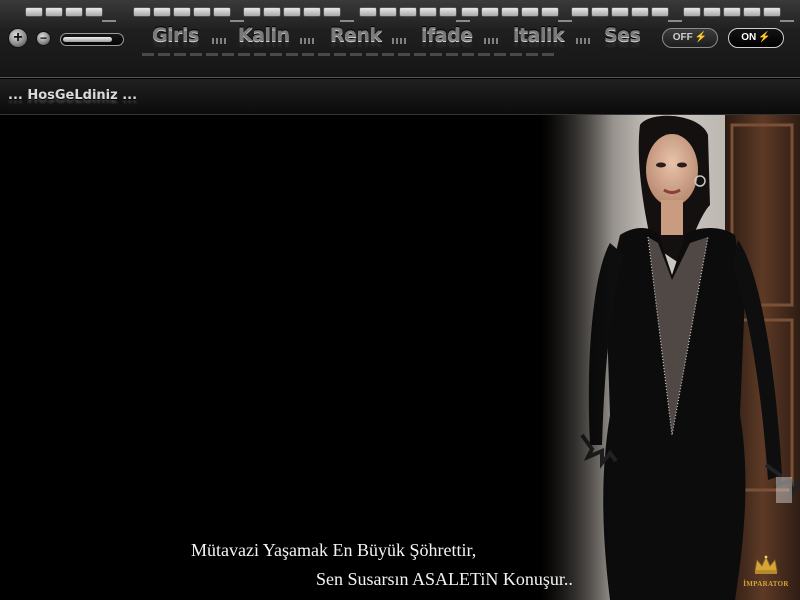 The height and width of the screenshot is (600, 800). I want to click on zoom-in-button: +, so click(18, 38).